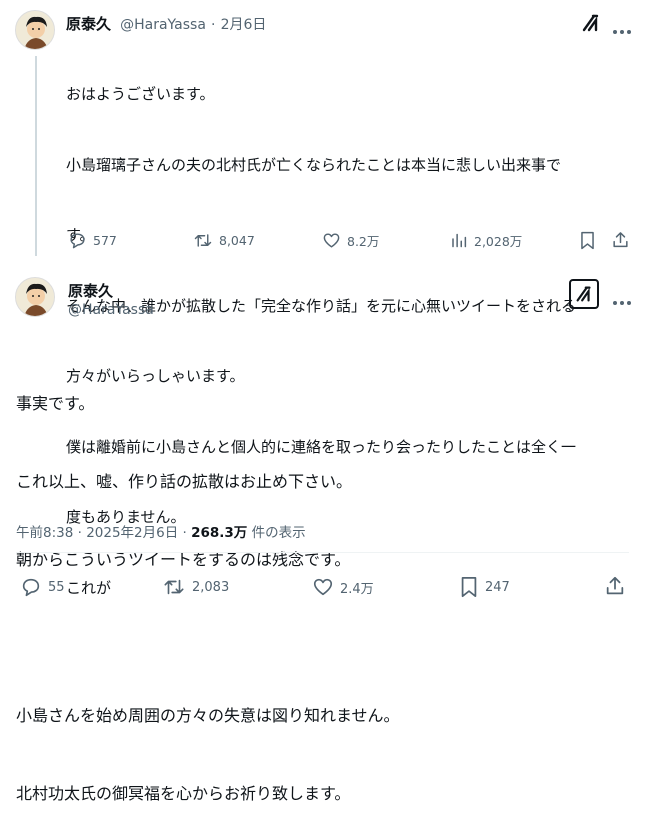  What do you see at coordinates (105, 240) in the screenshot?
I see `reply-count: 577` at bounding box center [105, 240].